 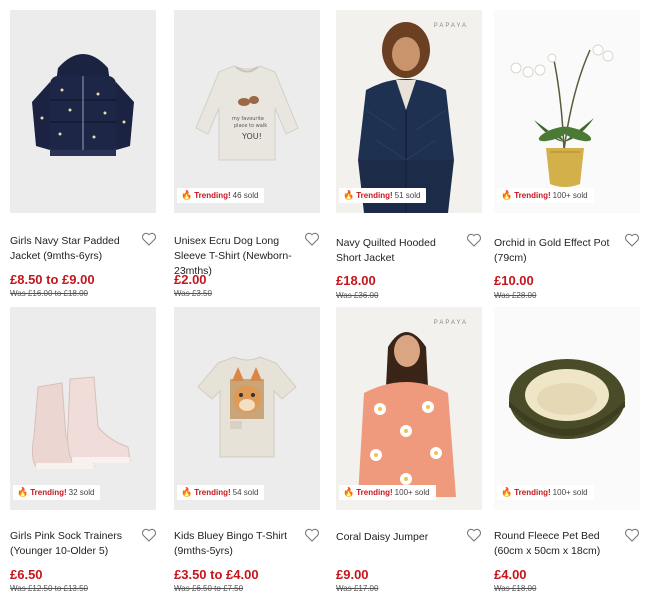 What do you see at coordinates (250, 126) in the screenshot?
I see `svg-text: place to walk` at bounding box center [250, 126].